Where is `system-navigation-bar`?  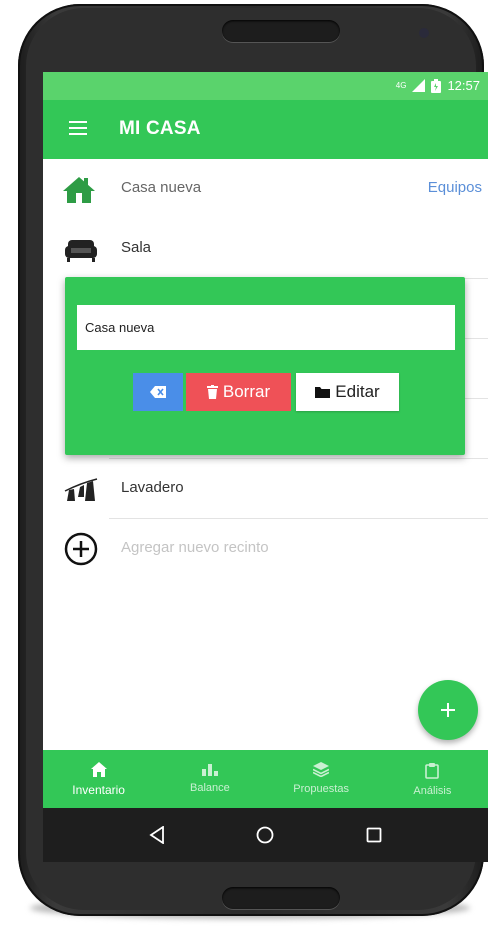
system-navigation-bar is located at coordinates (265, 835).